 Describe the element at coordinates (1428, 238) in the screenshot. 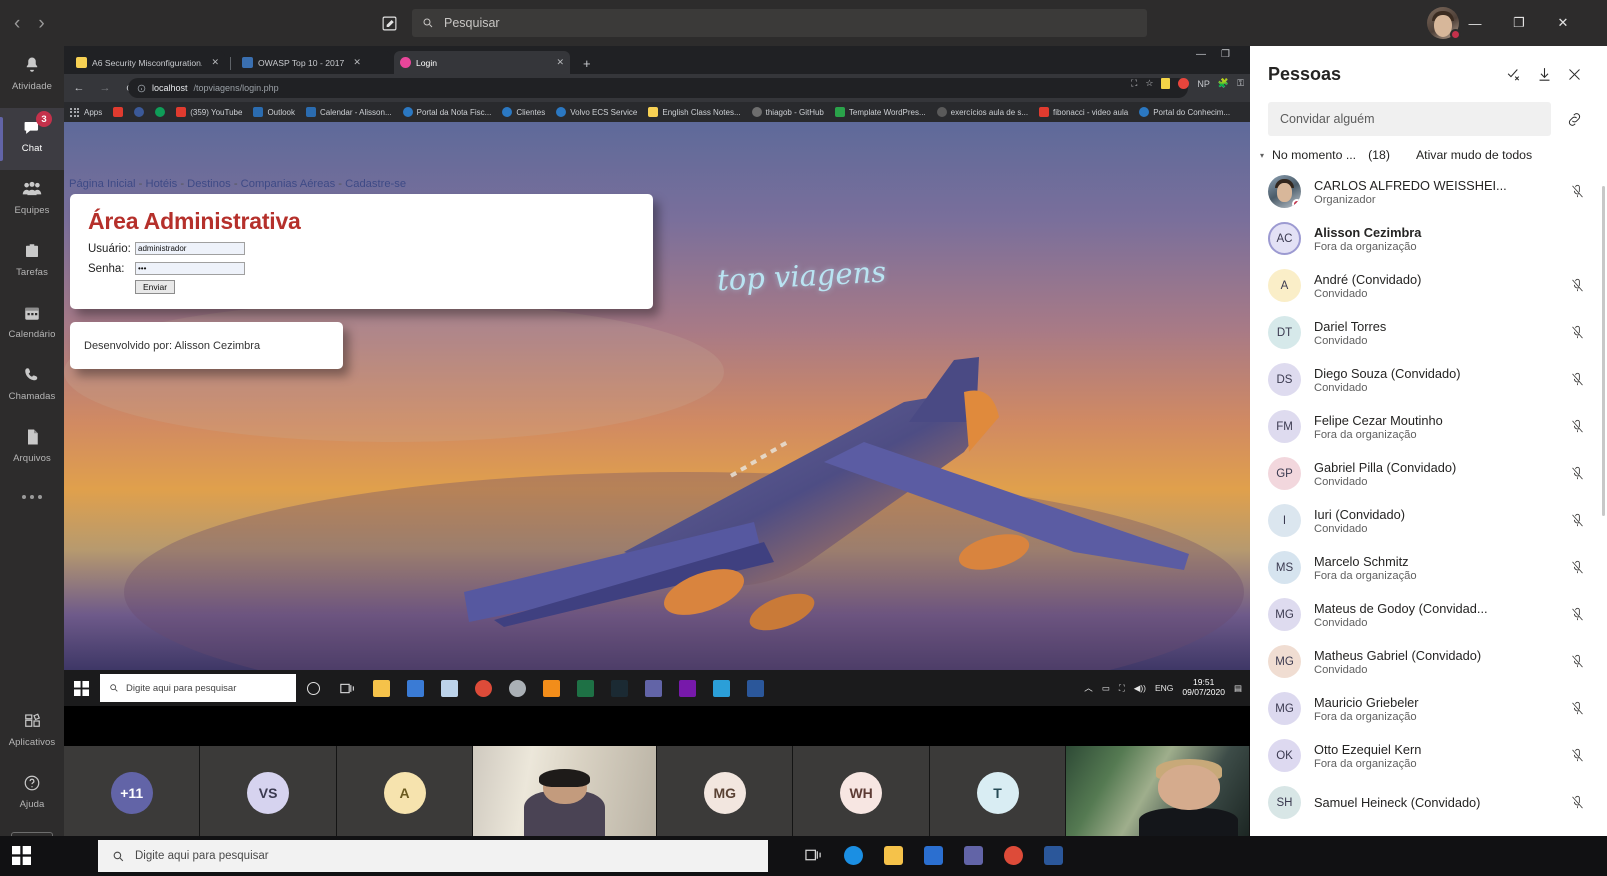

I see `list-item: AC Alisson Cezimbra Fora da organização` at that location.